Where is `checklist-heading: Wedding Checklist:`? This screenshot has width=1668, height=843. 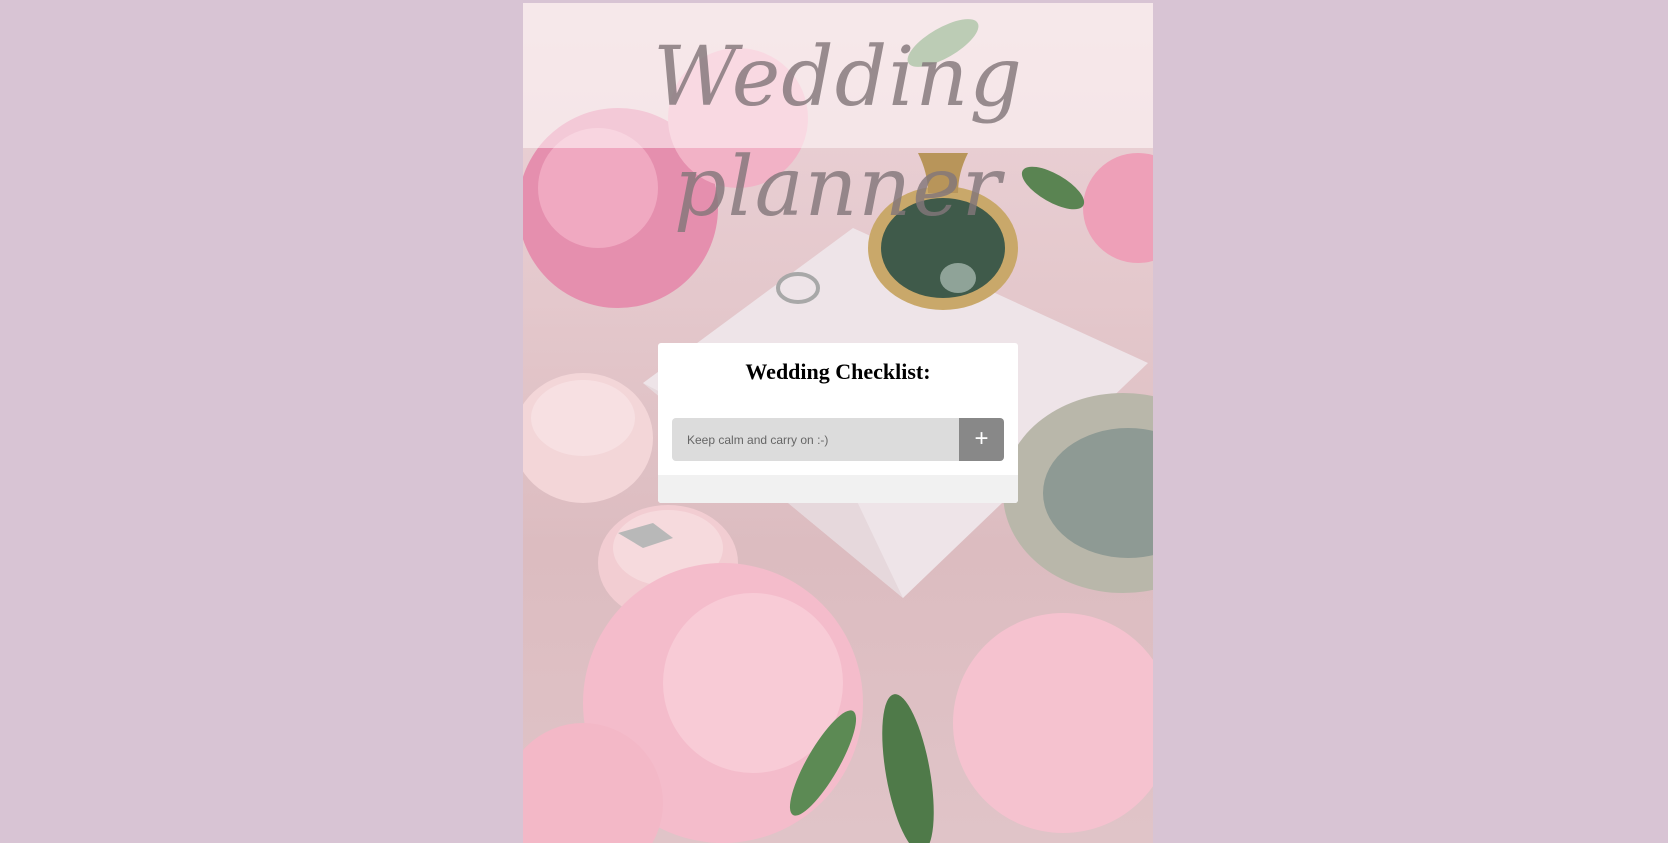
checklist-heading: Wedding Checklist: is located at coordinates (838, 371).